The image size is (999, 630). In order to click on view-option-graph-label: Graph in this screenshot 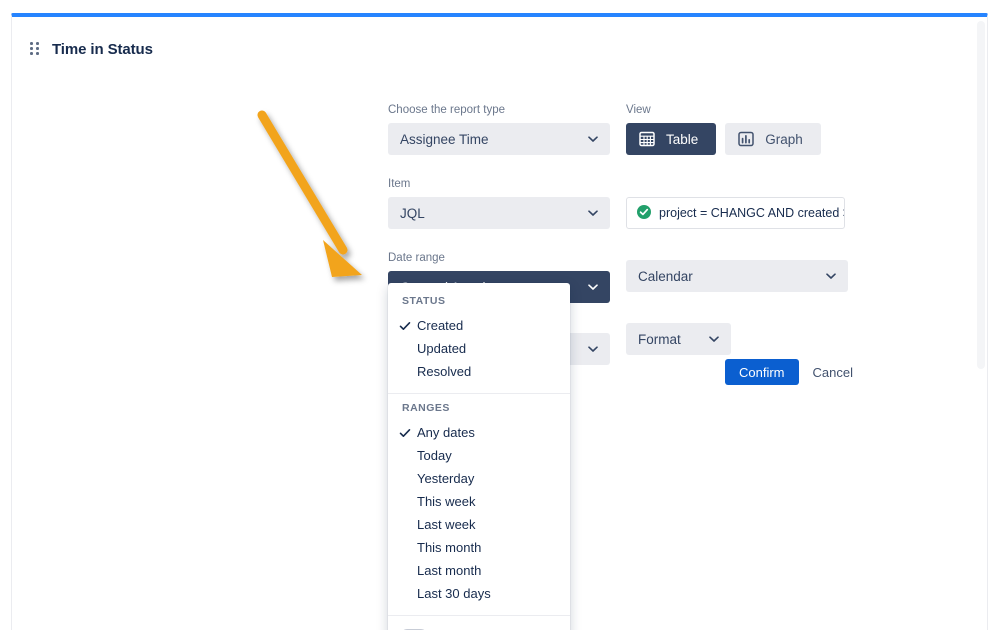, I will do `click(784, 139)`.